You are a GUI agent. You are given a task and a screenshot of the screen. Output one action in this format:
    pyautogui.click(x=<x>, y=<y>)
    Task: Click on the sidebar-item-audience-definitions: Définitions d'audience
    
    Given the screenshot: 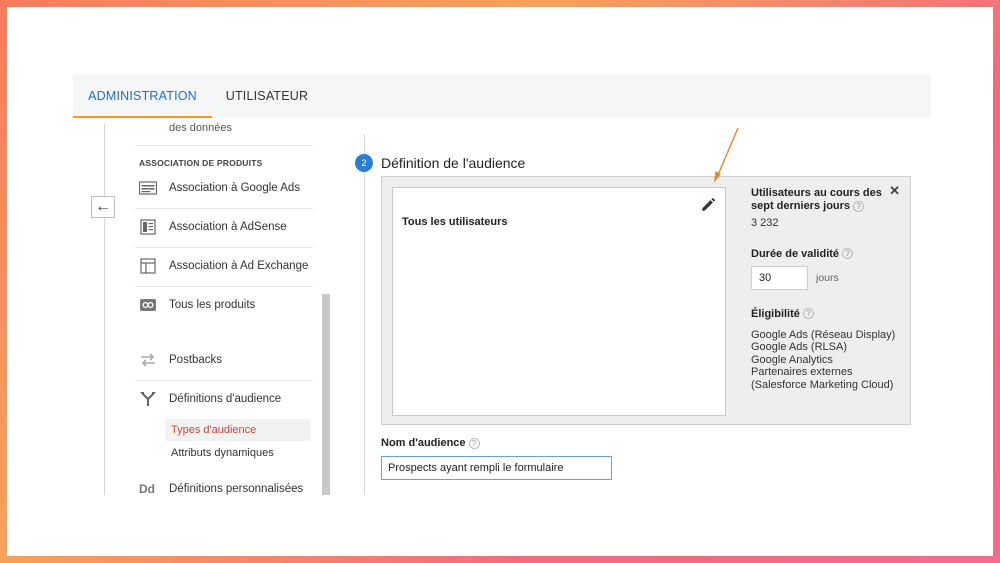 What is the action you would take?
    pyautogui.click(x=225, y=400)
    